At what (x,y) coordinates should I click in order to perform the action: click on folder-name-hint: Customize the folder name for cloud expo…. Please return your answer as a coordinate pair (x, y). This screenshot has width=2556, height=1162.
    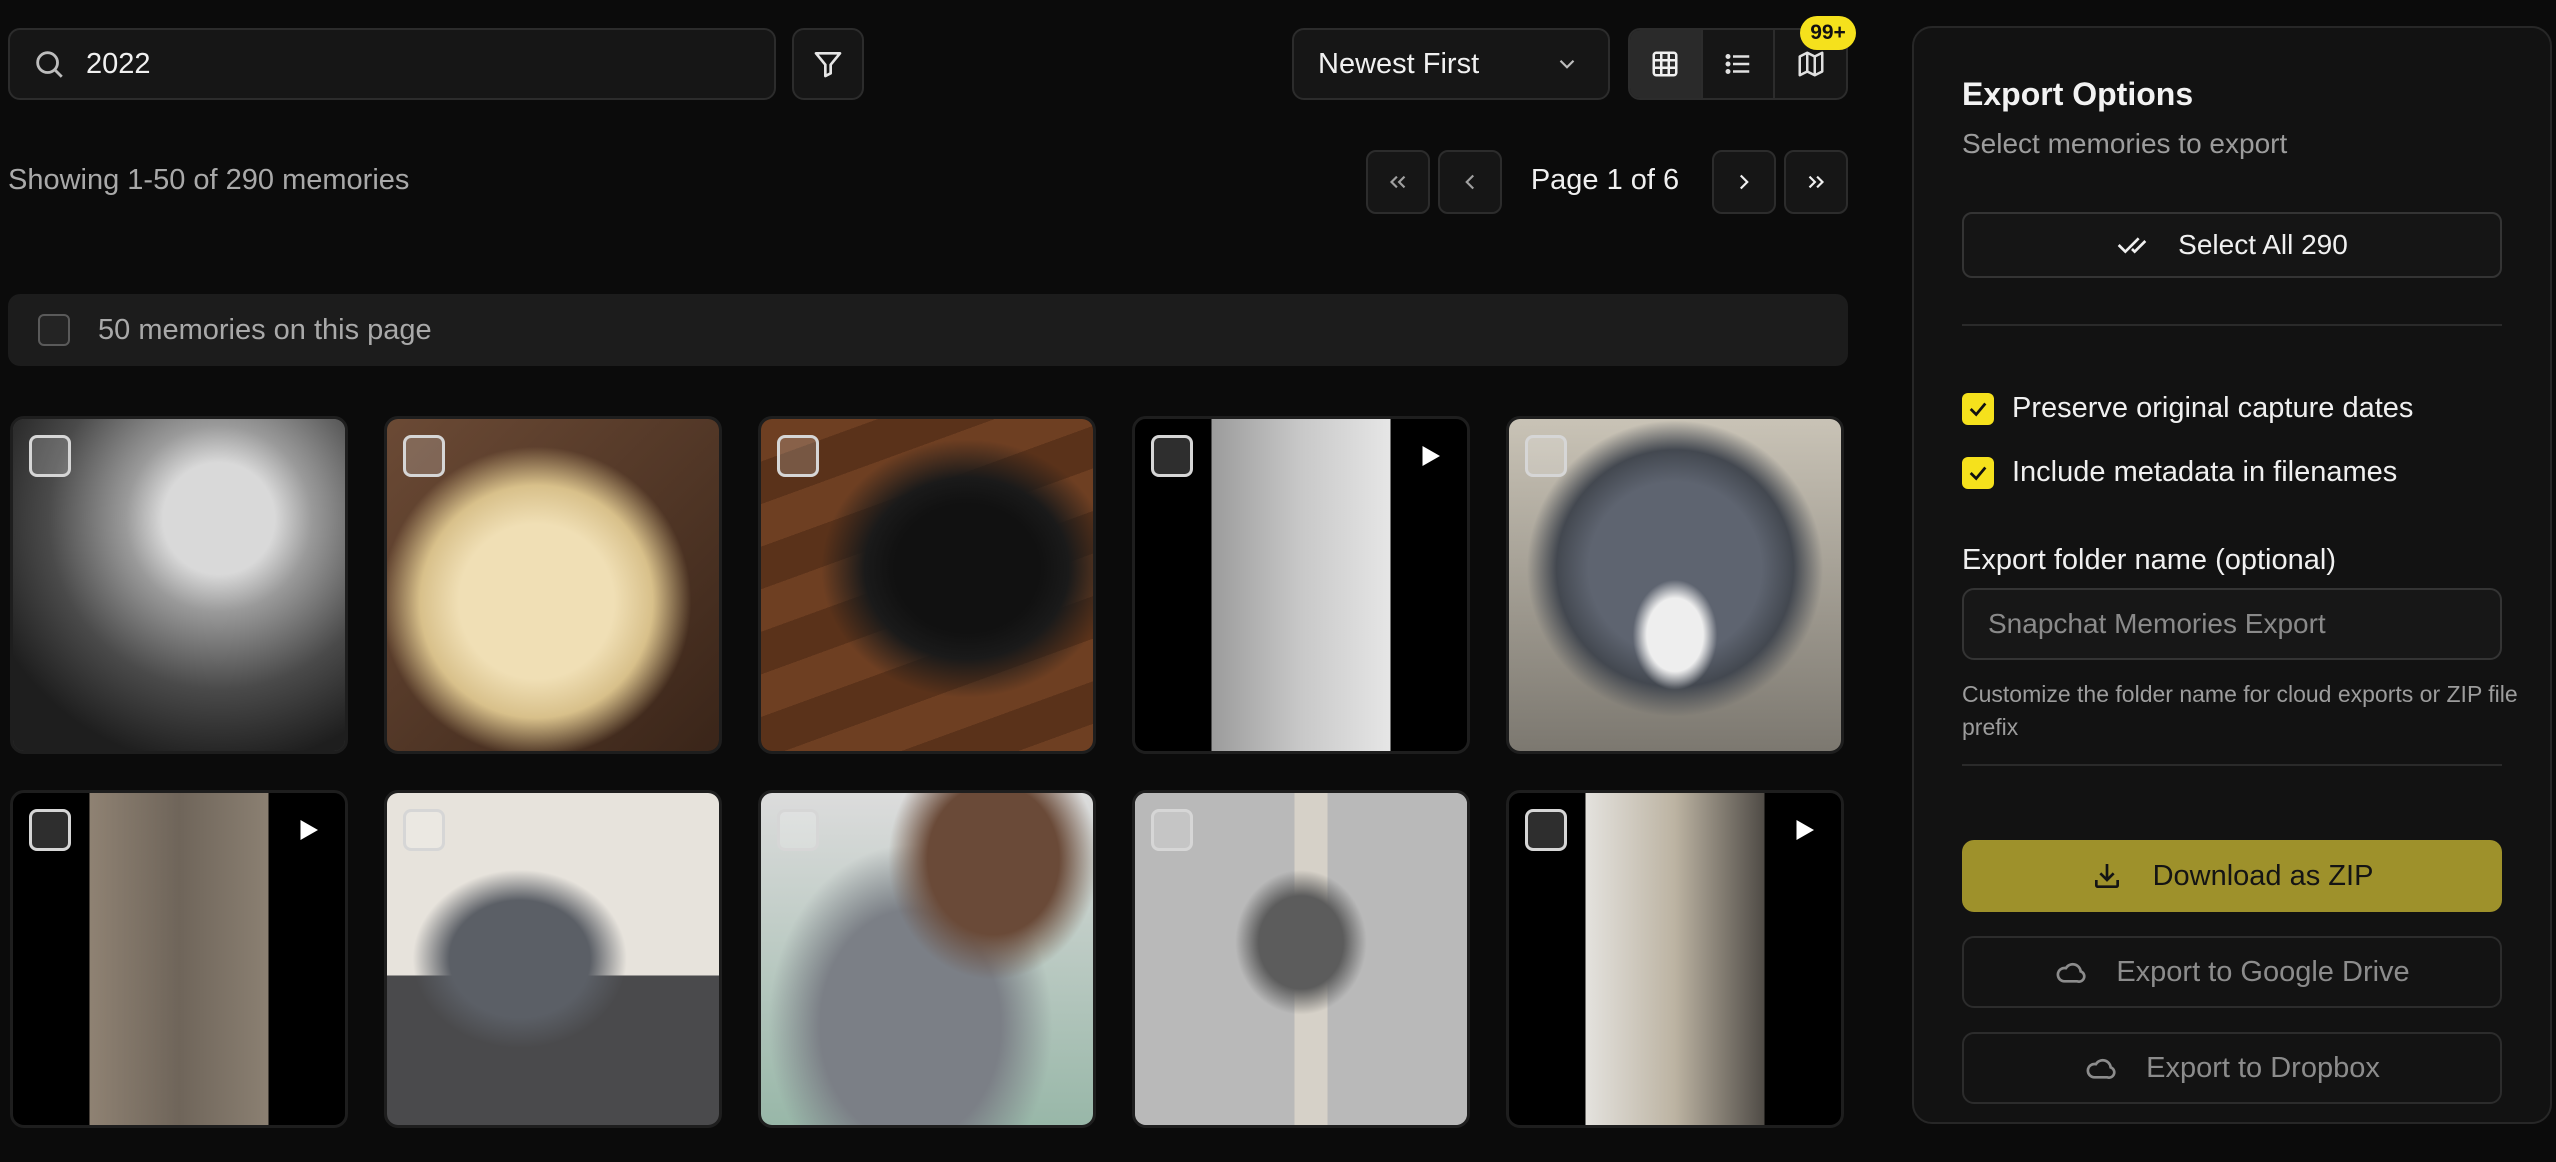
    Looking at the image, I should click on (2240, 710).